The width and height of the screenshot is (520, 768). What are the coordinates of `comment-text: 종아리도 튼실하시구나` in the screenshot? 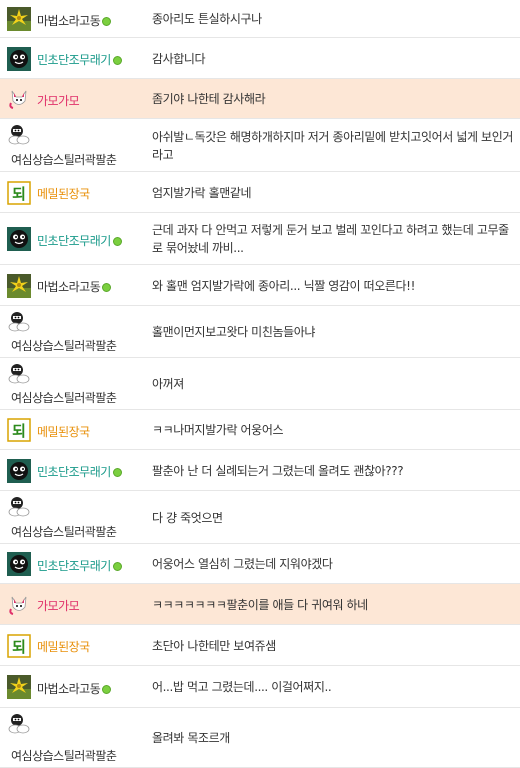 It's located at (207, 19).